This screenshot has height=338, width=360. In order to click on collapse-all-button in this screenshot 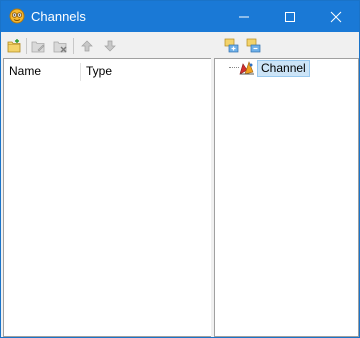, I will do `click(254, 46)`.